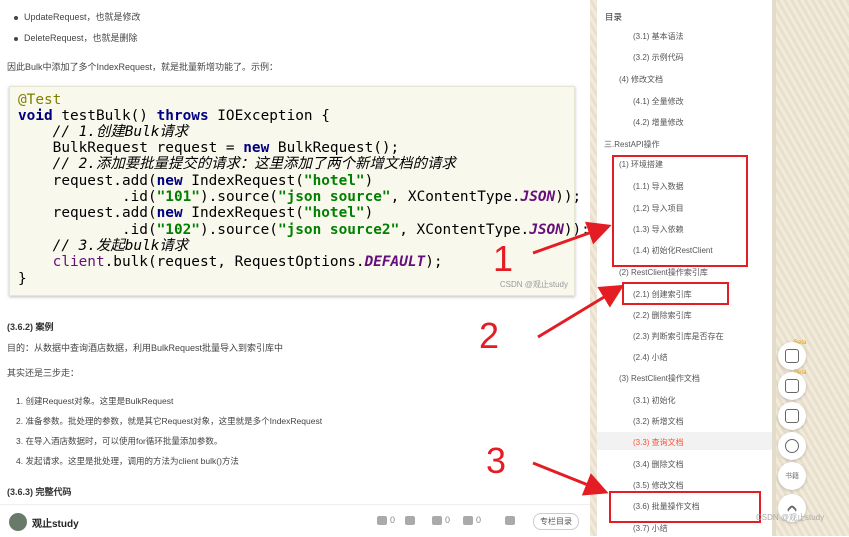  I want to click on edit-button, so click(792, 416).